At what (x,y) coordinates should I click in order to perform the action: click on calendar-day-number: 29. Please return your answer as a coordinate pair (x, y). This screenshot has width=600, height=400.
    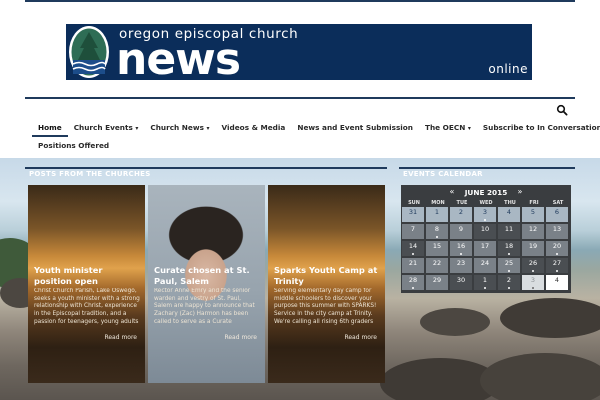
    Looking at the image, I should click on (437, 280).